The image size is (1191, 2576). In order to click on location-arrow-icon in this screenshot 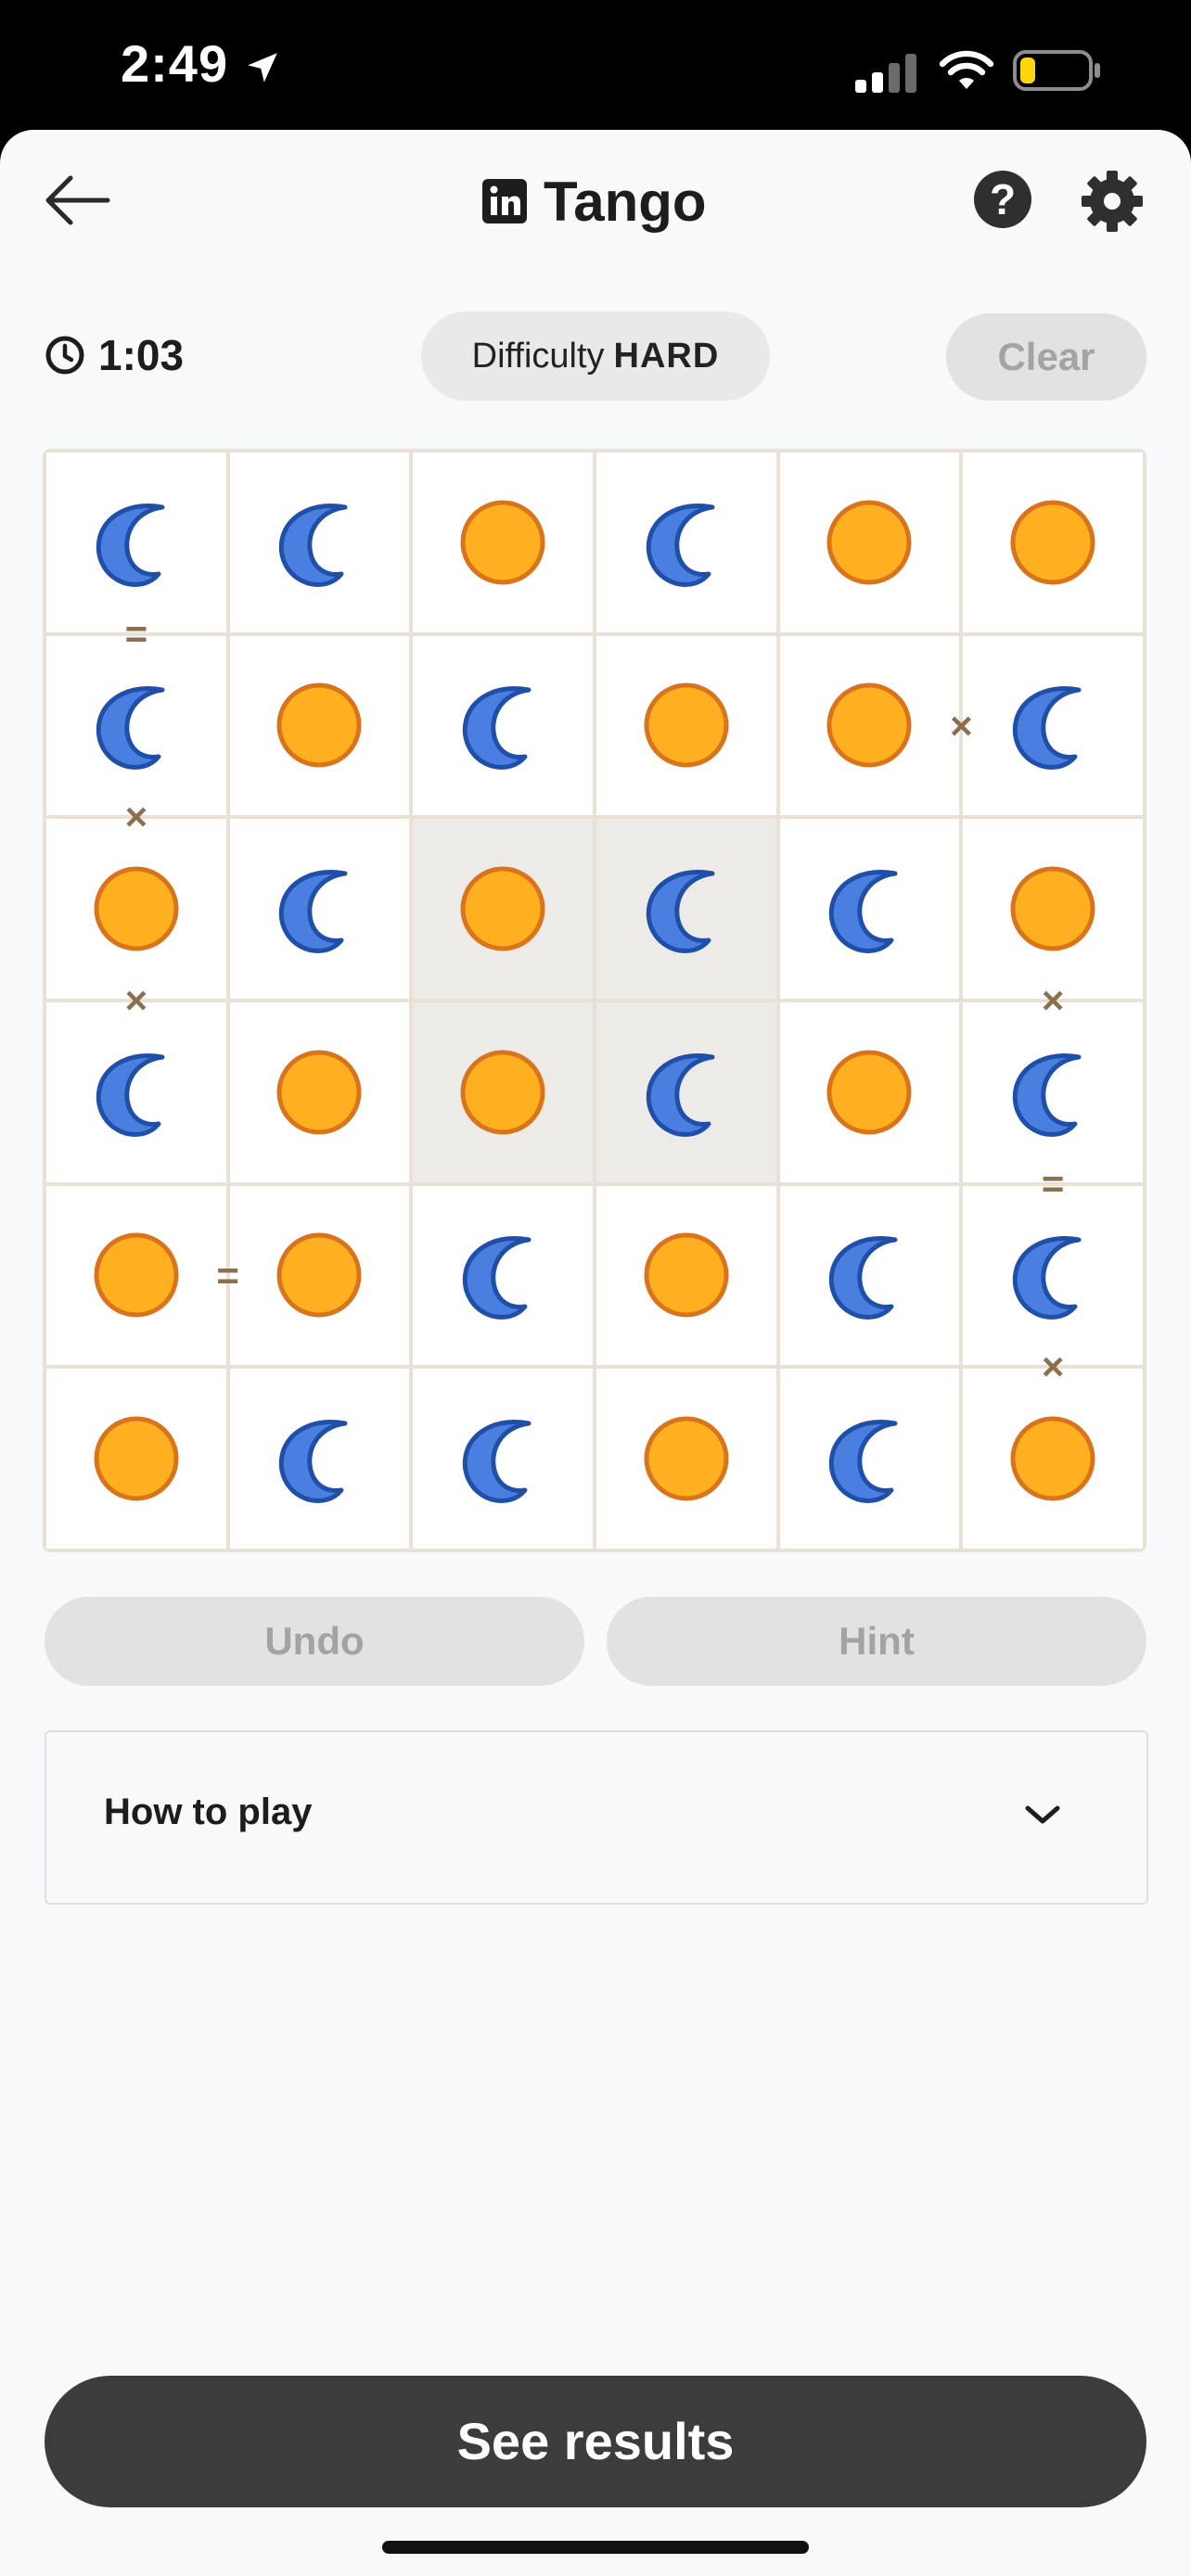, I will do `click(262, 68)`.